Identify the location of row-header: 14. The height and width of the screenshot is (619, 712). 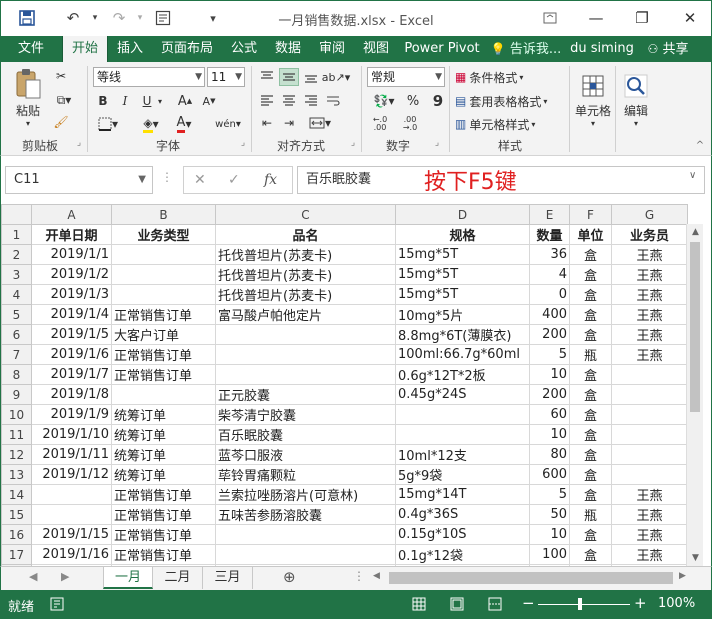
(16, 494).